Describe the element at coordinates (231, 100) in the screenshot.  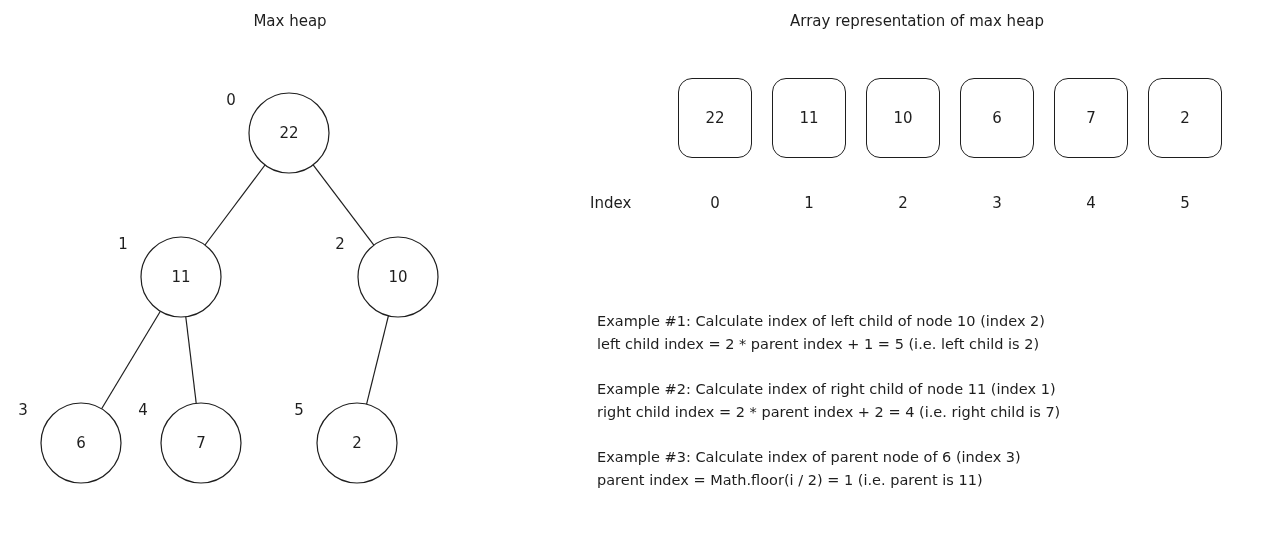
I see `node-index: 0` at that location.